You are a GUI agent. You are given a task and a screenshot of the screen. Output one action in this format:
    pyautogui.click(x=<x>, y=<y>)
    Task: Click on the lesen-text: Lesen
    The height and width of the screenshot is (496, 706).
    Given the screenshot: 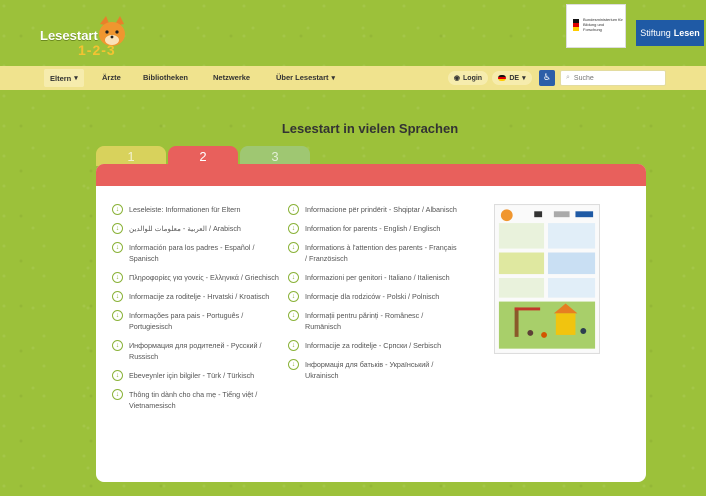 What is the action you would take?
    pyautogui.click(x=686, y=33)
    